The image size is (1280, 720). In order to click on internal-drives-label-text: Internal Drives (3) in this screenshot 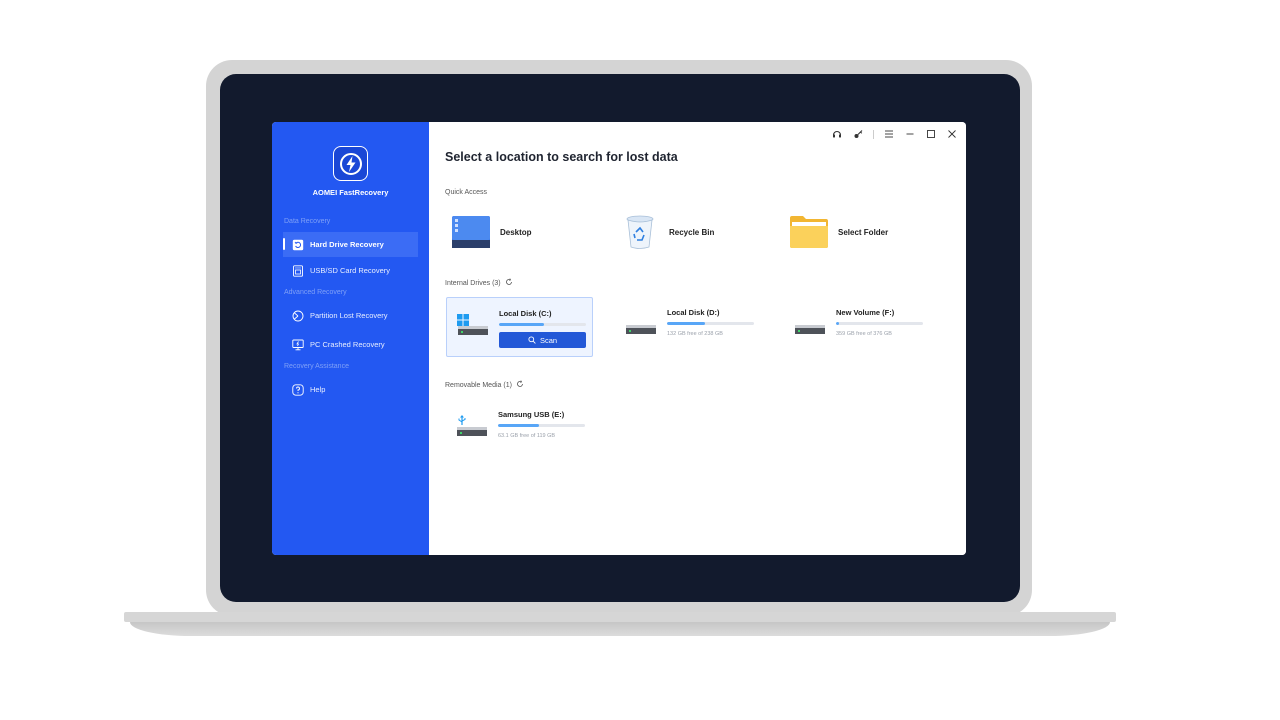, I will do `click(473, 283)`.